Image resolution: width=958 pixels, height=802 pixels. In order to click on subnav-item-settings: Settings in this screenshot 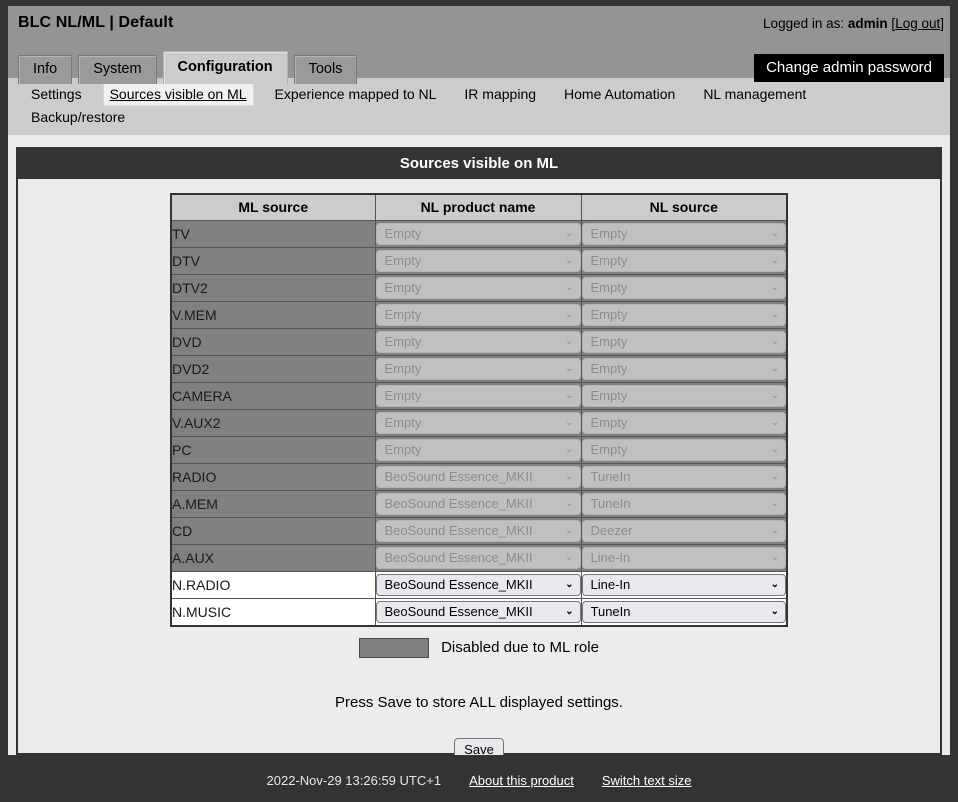, I will do `click(56, 94)`.